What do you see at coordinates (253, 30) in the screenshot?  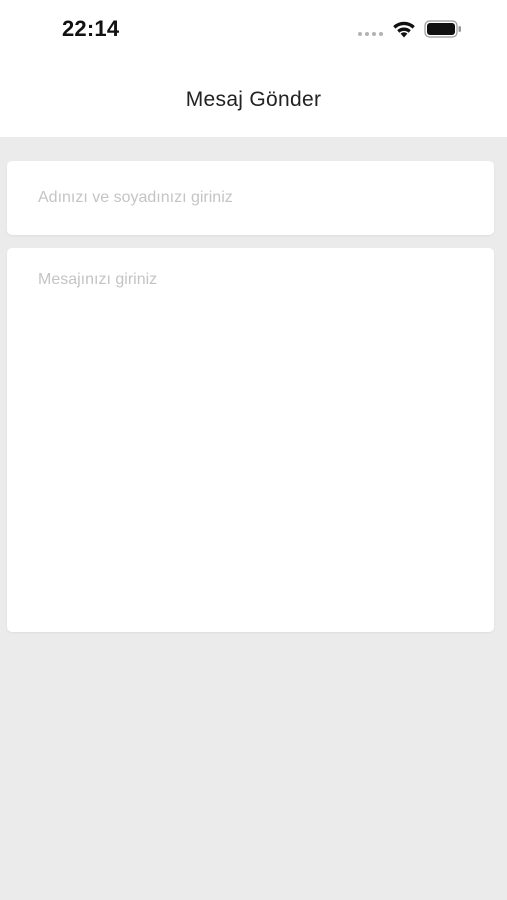 I see `status-bar: 22:14` at bounding box center [253, 30].